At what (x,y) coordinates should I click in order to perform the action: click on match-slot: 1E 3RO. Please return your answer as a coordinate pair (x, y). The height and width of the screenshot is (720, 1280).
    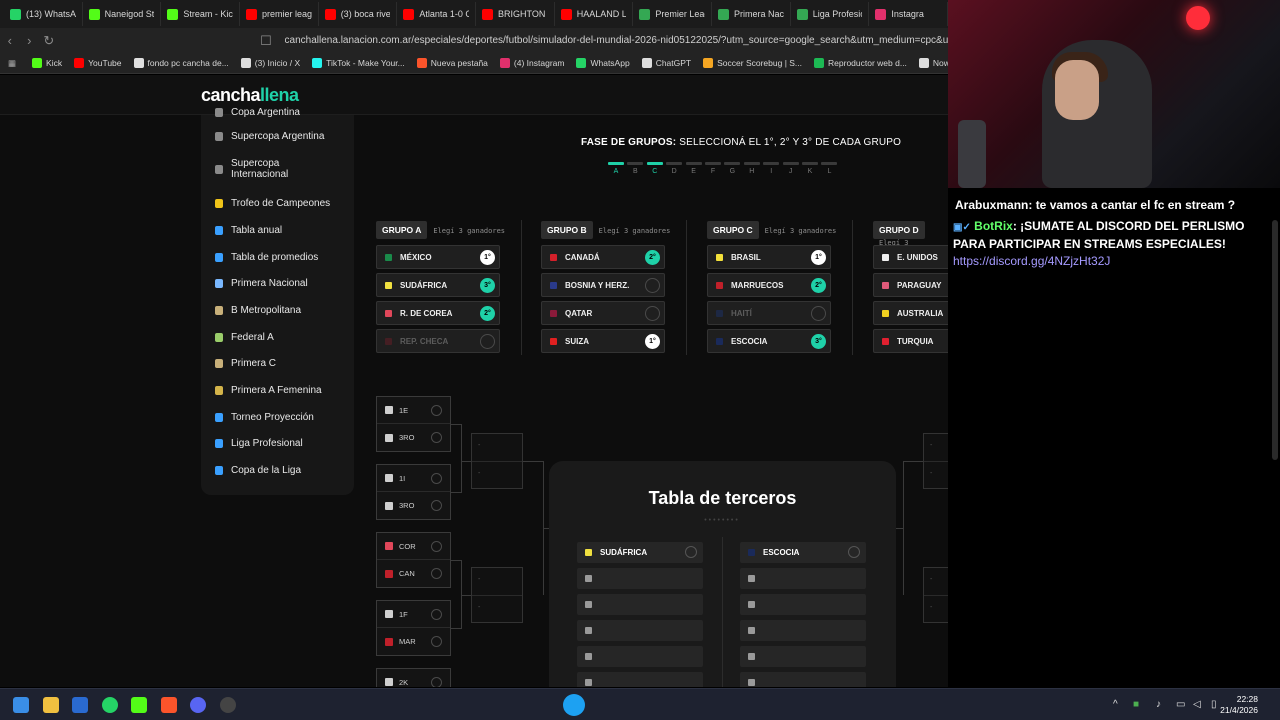
    Looking at the image, I should click on (413, 424).